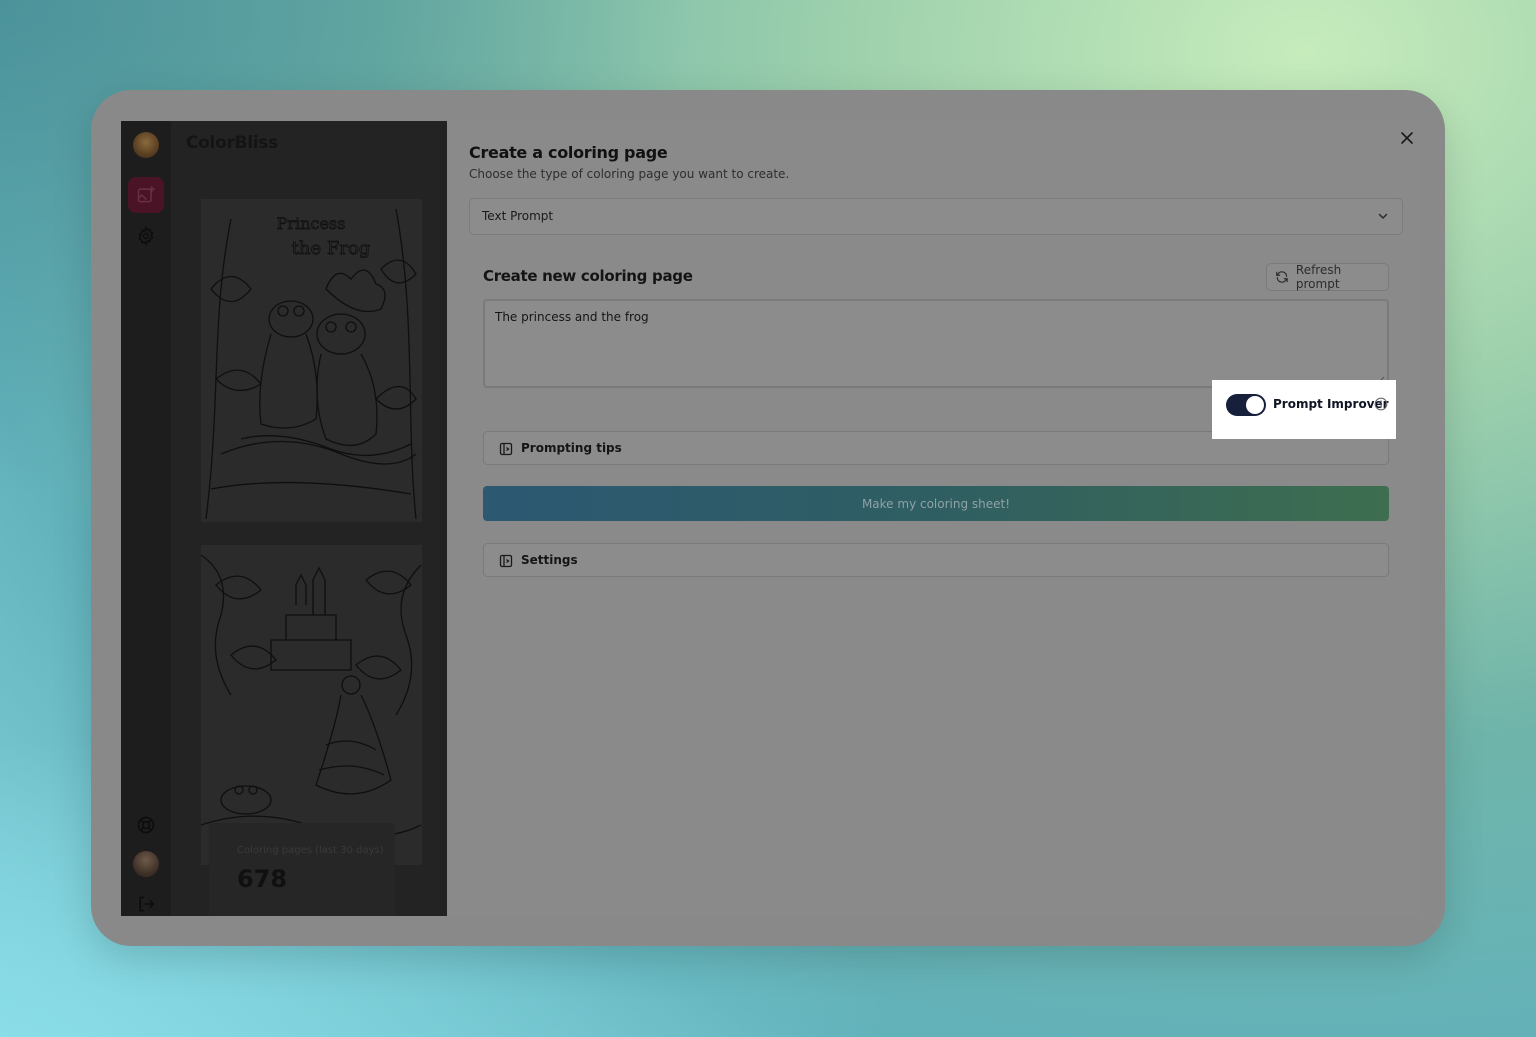  What do you see at coordinates (1331, 404) in the screenshot?
I see `prompt-improver-label: Prompt Improver` at bounding box center [1331, 404].